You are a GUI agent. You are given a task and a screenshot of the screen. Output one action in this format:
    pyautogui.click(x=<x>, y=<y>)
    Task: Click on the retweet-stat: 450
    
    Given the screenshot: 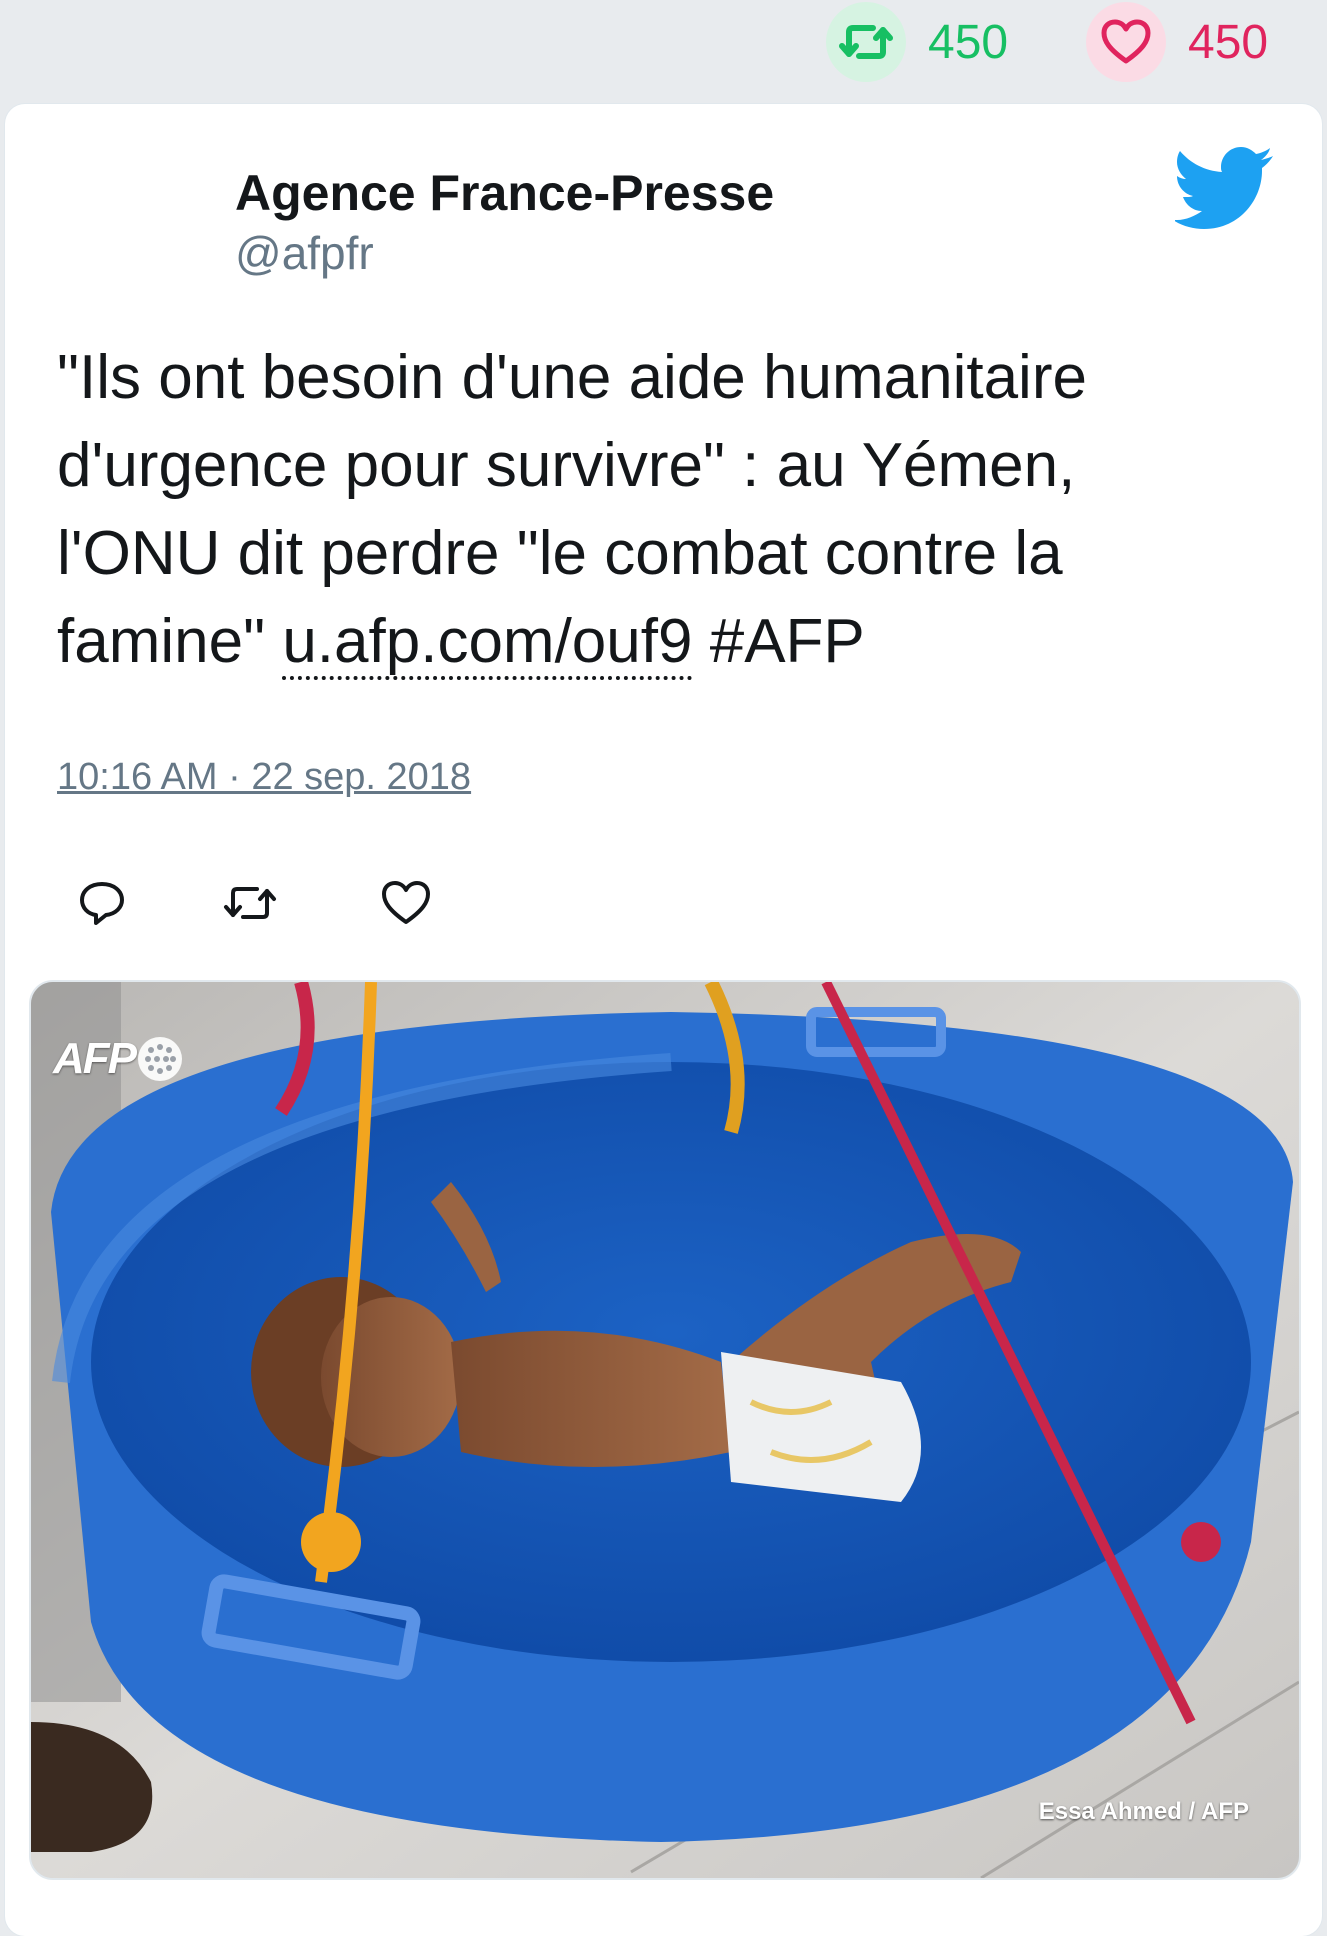 What is the action you would take?
    pyautogui.click(x=917, y=42)
    